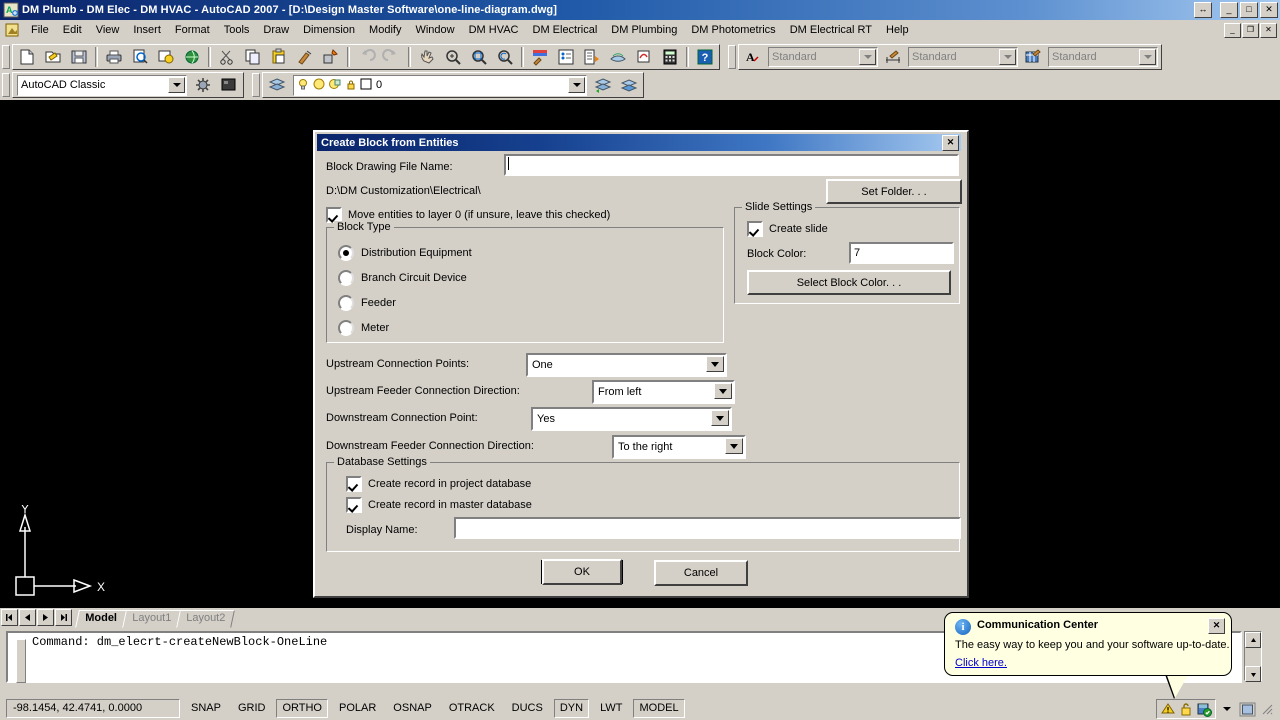 This screenshot has width=1280, height=720. I want to click on menu-item-draw: Draw, so click(276, 30).